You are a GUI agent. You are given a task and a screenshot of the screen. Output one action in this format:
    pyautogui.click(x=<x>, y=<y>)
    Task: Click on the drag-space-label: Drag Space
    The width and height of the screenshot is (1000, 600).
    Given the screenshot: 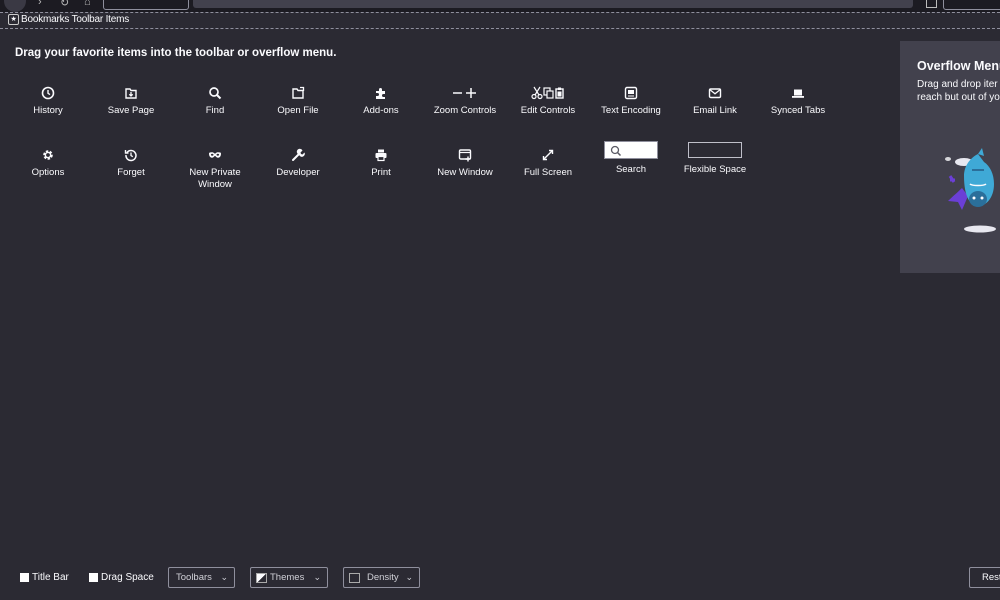 What is the action you would take?
    pyautogui.click(x=127, y=577)
    